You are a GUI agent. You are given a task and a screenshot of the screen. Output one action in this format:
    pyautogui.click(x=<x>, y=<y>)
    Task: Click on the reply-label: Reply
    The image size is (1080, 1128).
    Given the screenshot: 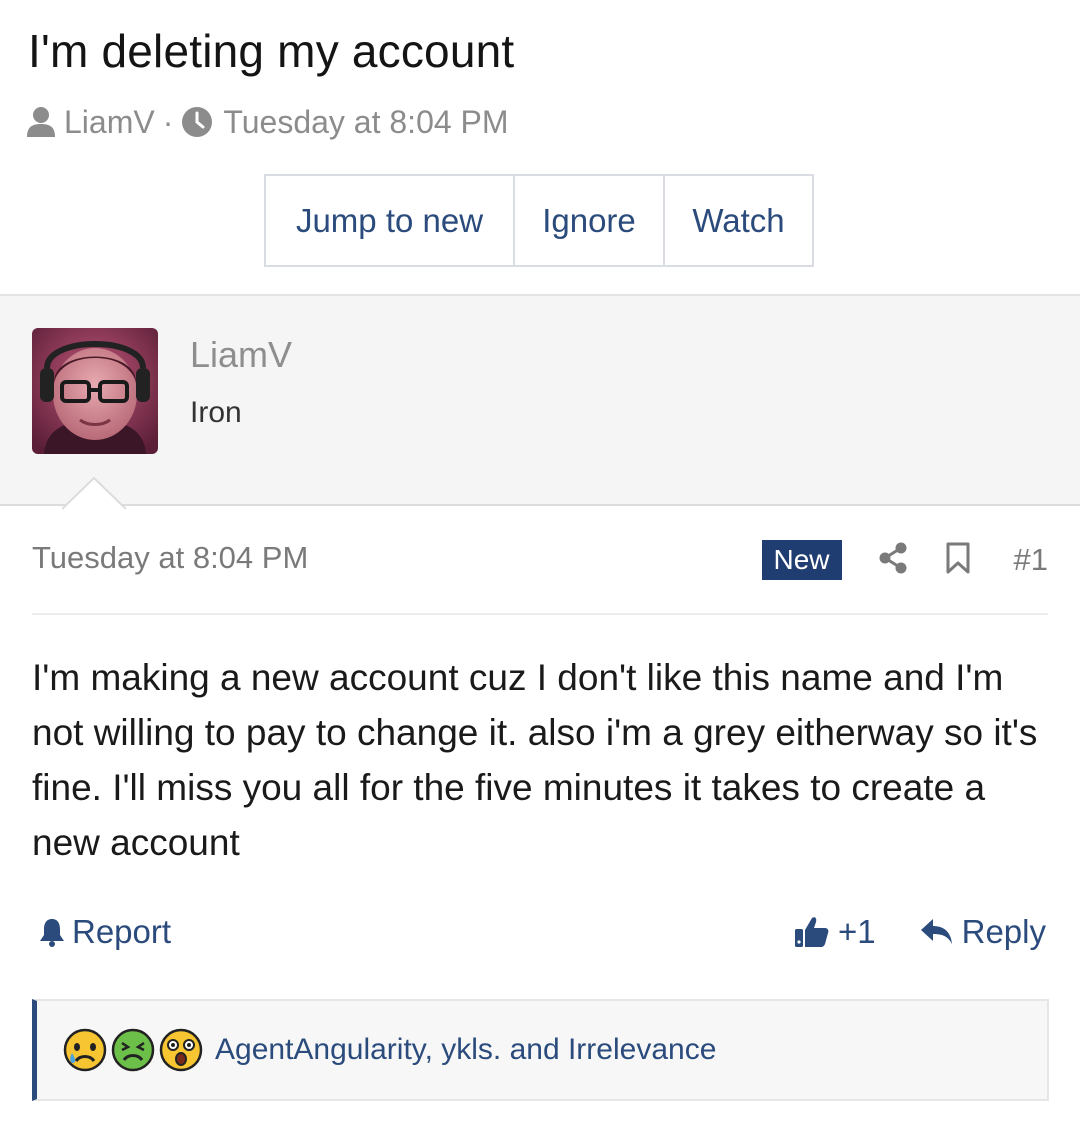 What is the action you would take?
    pyautogui.click(x=1003, y=931)
    